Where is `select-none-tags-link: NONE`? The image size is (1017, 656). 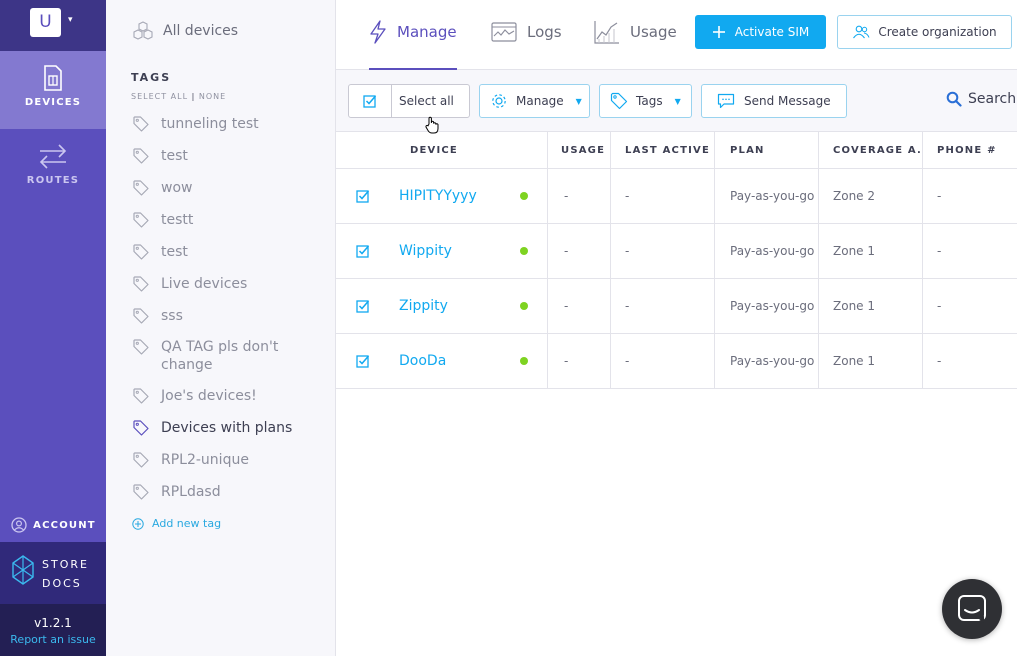 select-none-tags-link: NONE is located at coordinates (212, 96).